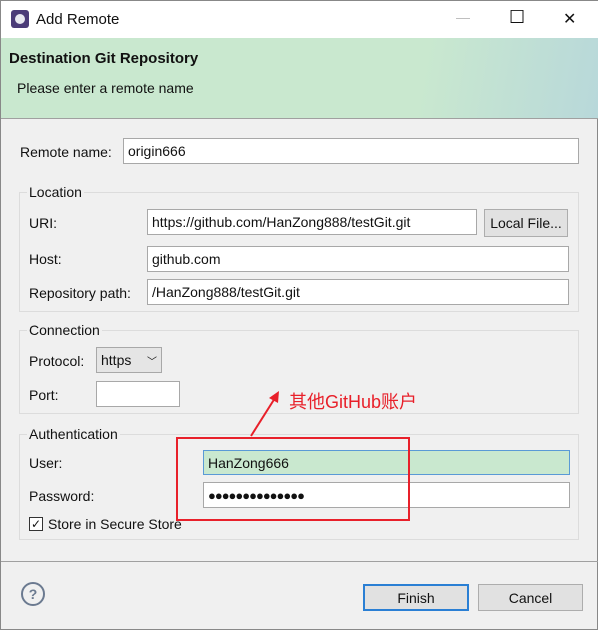 The image size is (598, 630). What do you see at coordinates (569, 19) in the screenshot?
I see `close-button: ✕` at bounding box center [569, 19].